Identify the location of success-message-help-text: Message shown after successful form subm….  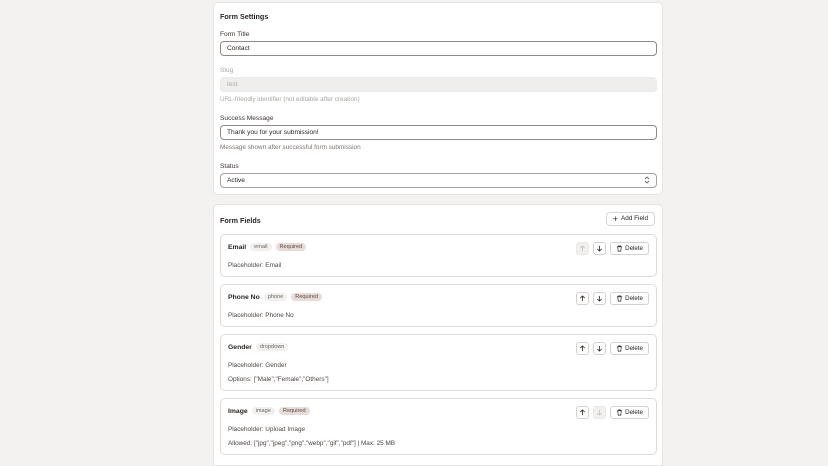
(290, 147).